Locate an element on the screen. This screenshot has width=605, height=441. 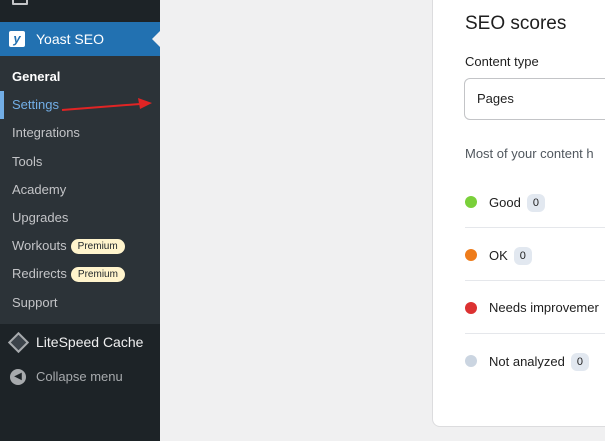
submenu-label: Settings is located at coordinates (35, 104).